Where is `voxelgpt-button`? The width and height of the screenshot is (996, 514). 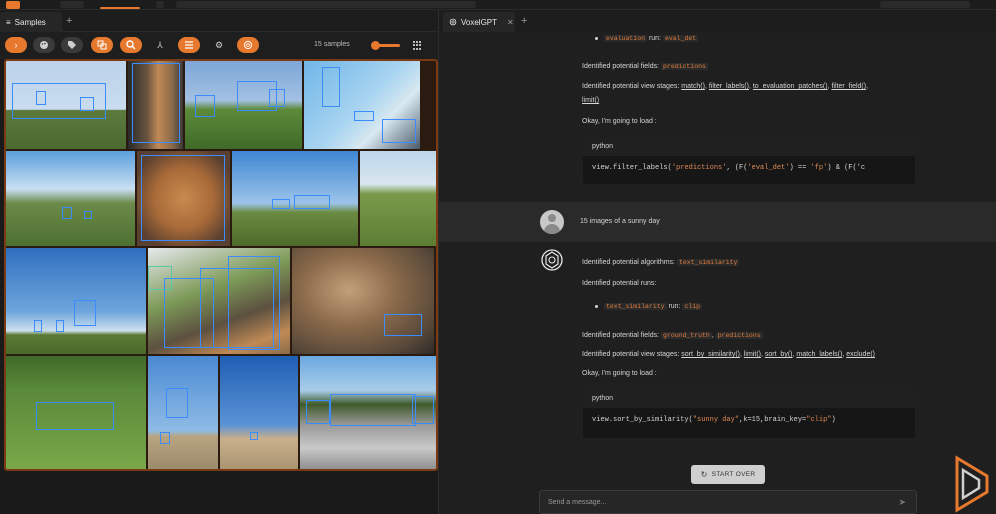
voxelgpt-button is located at coordinates (248, 45).